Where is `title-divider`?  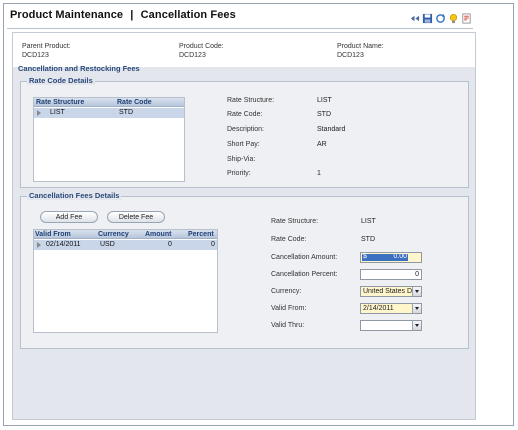
title-divider is located at coordinates (240, 28).